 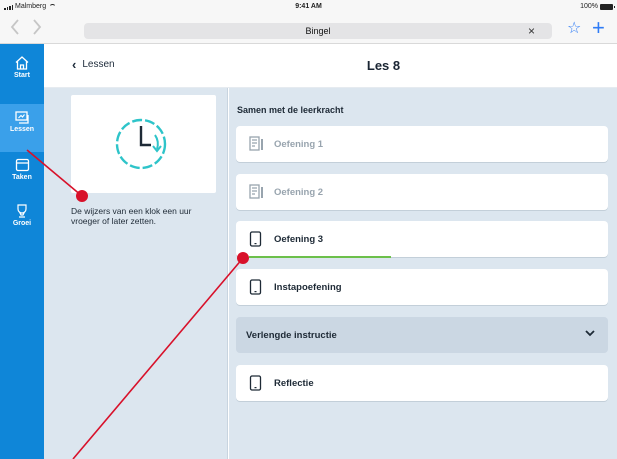 What do you see at coordinates (422, 144) in the screenshot?
I see `exercise-card-oefening-1: Oefening 1` at bounding box center [422, 144].